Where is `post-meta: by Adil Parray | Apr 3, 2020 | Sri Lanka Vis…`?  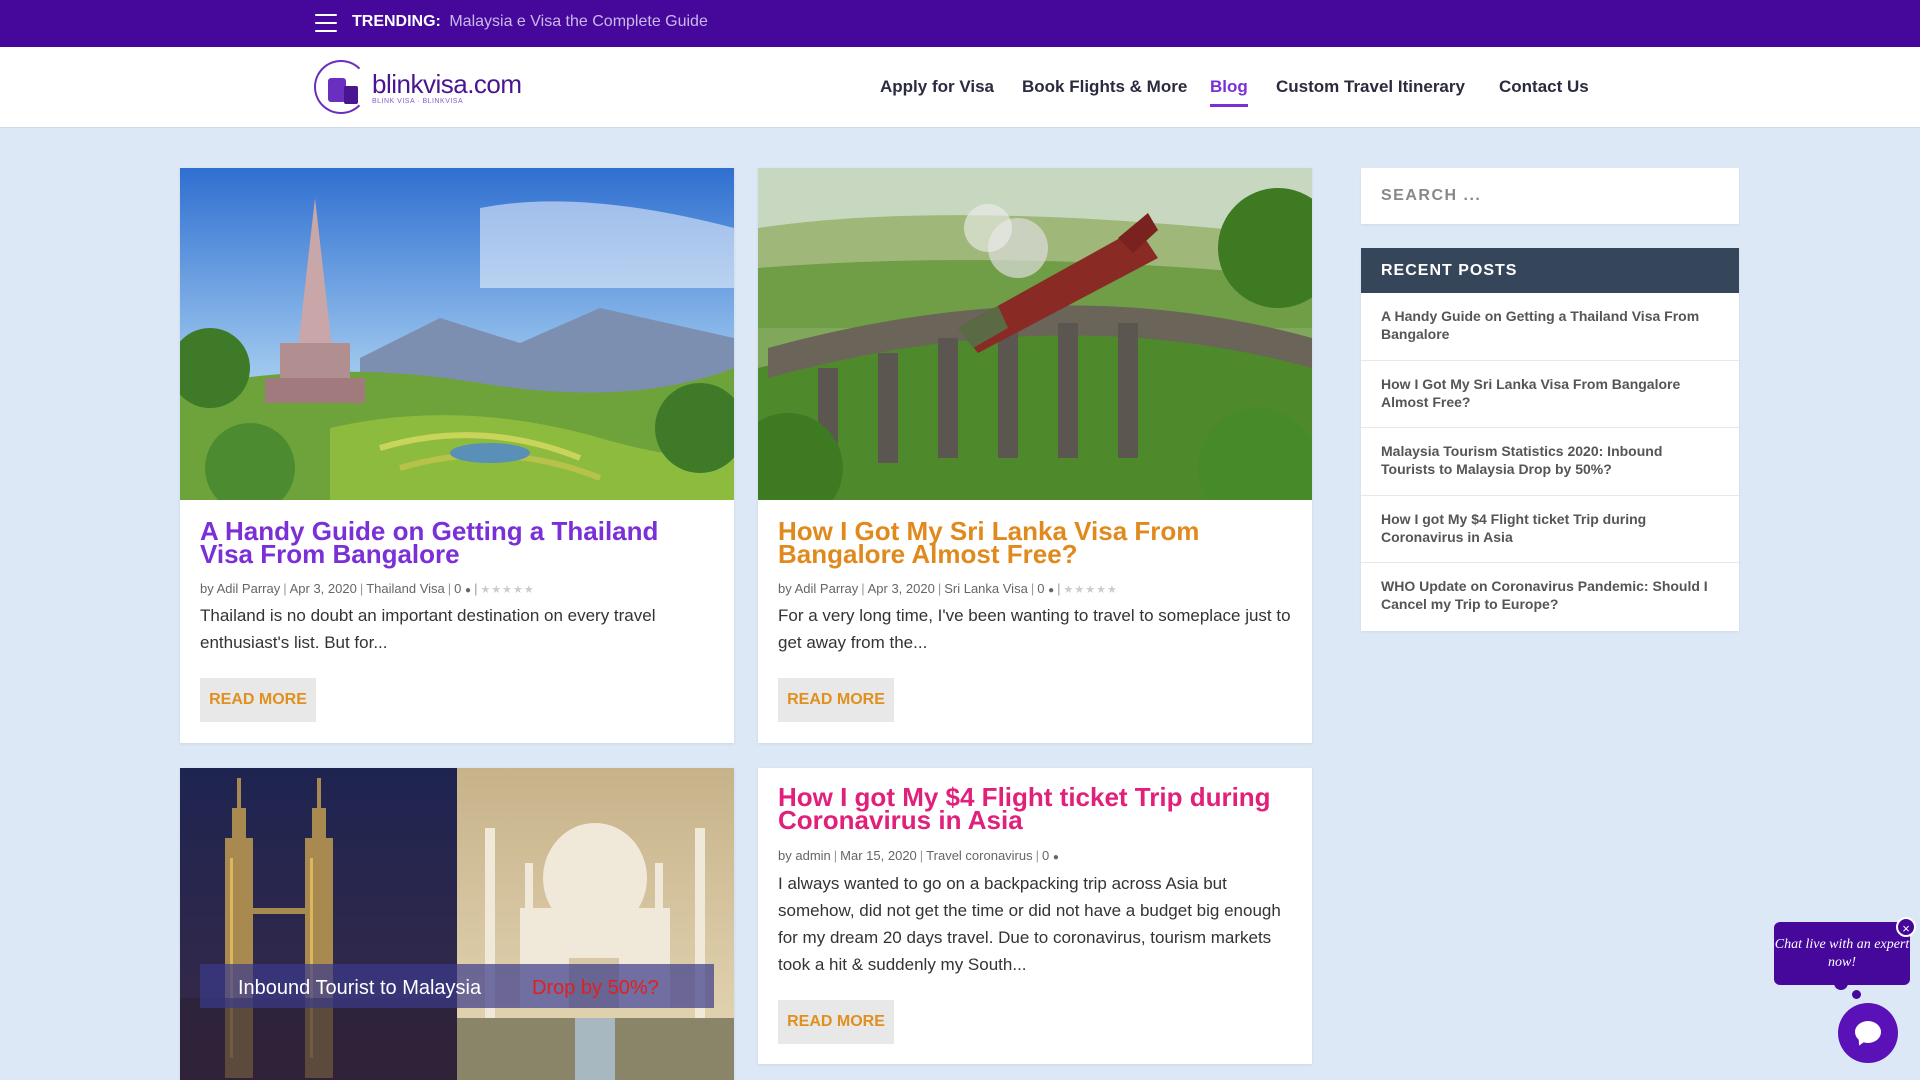 post-meta: by Adil Parray | Apr 3, 2020 | Sri Lanka Vis… is located at coordinates (948, 588).